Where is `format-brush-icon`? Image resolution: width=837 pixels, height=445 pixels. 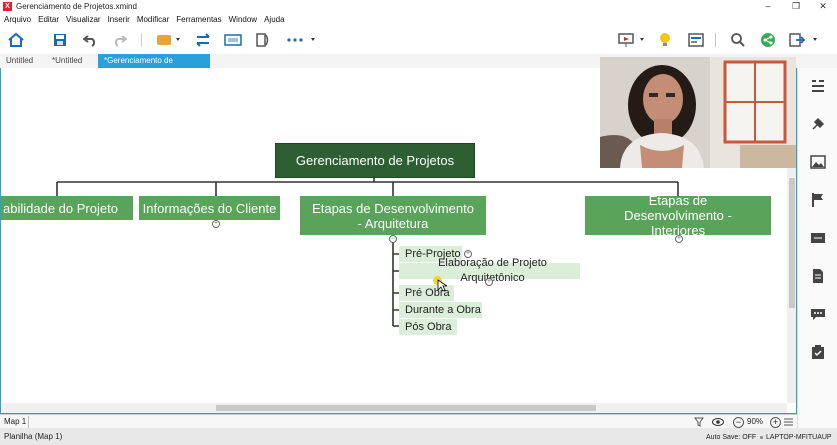
format-brush-icon is located at coordinates (818, 124).